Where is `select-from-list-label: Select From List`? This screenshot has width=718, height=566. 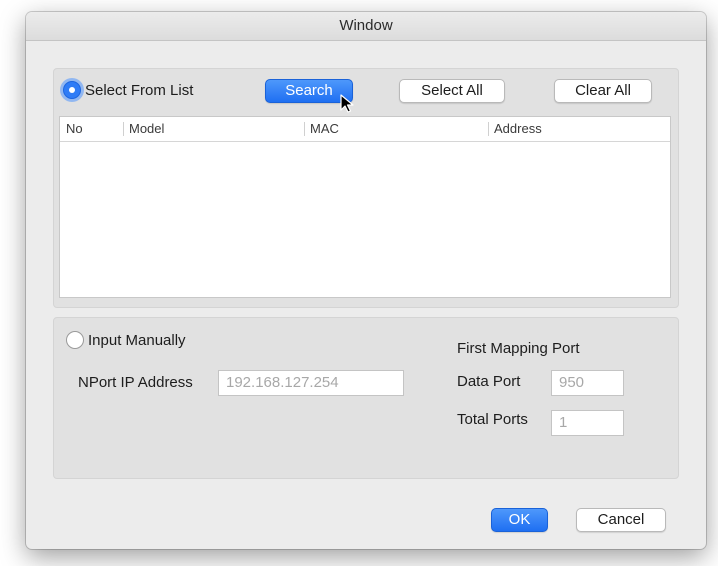 select-from-list-label: Select From List is located at coordinates (139, 90).